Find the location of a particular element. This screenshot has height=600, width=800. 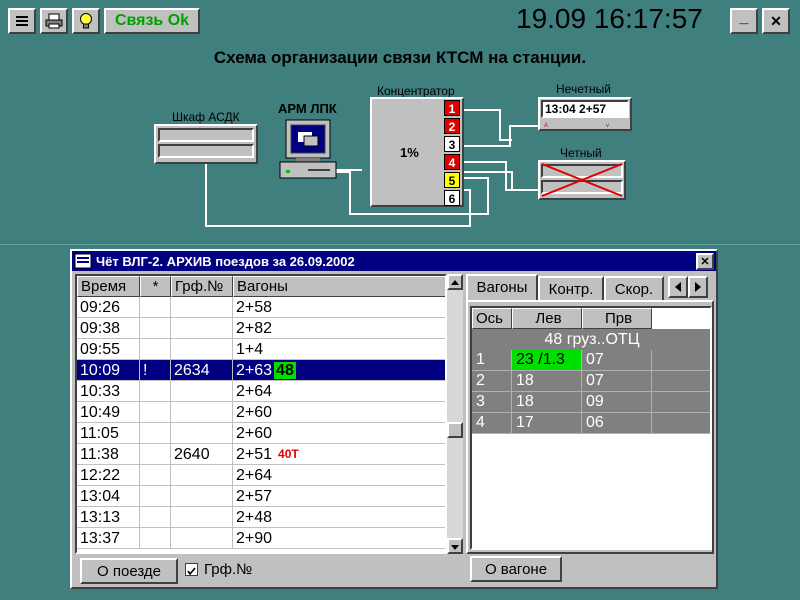

concentrator: 1% 1 2 3 4 5 6 is located at coordinates (417, 152).